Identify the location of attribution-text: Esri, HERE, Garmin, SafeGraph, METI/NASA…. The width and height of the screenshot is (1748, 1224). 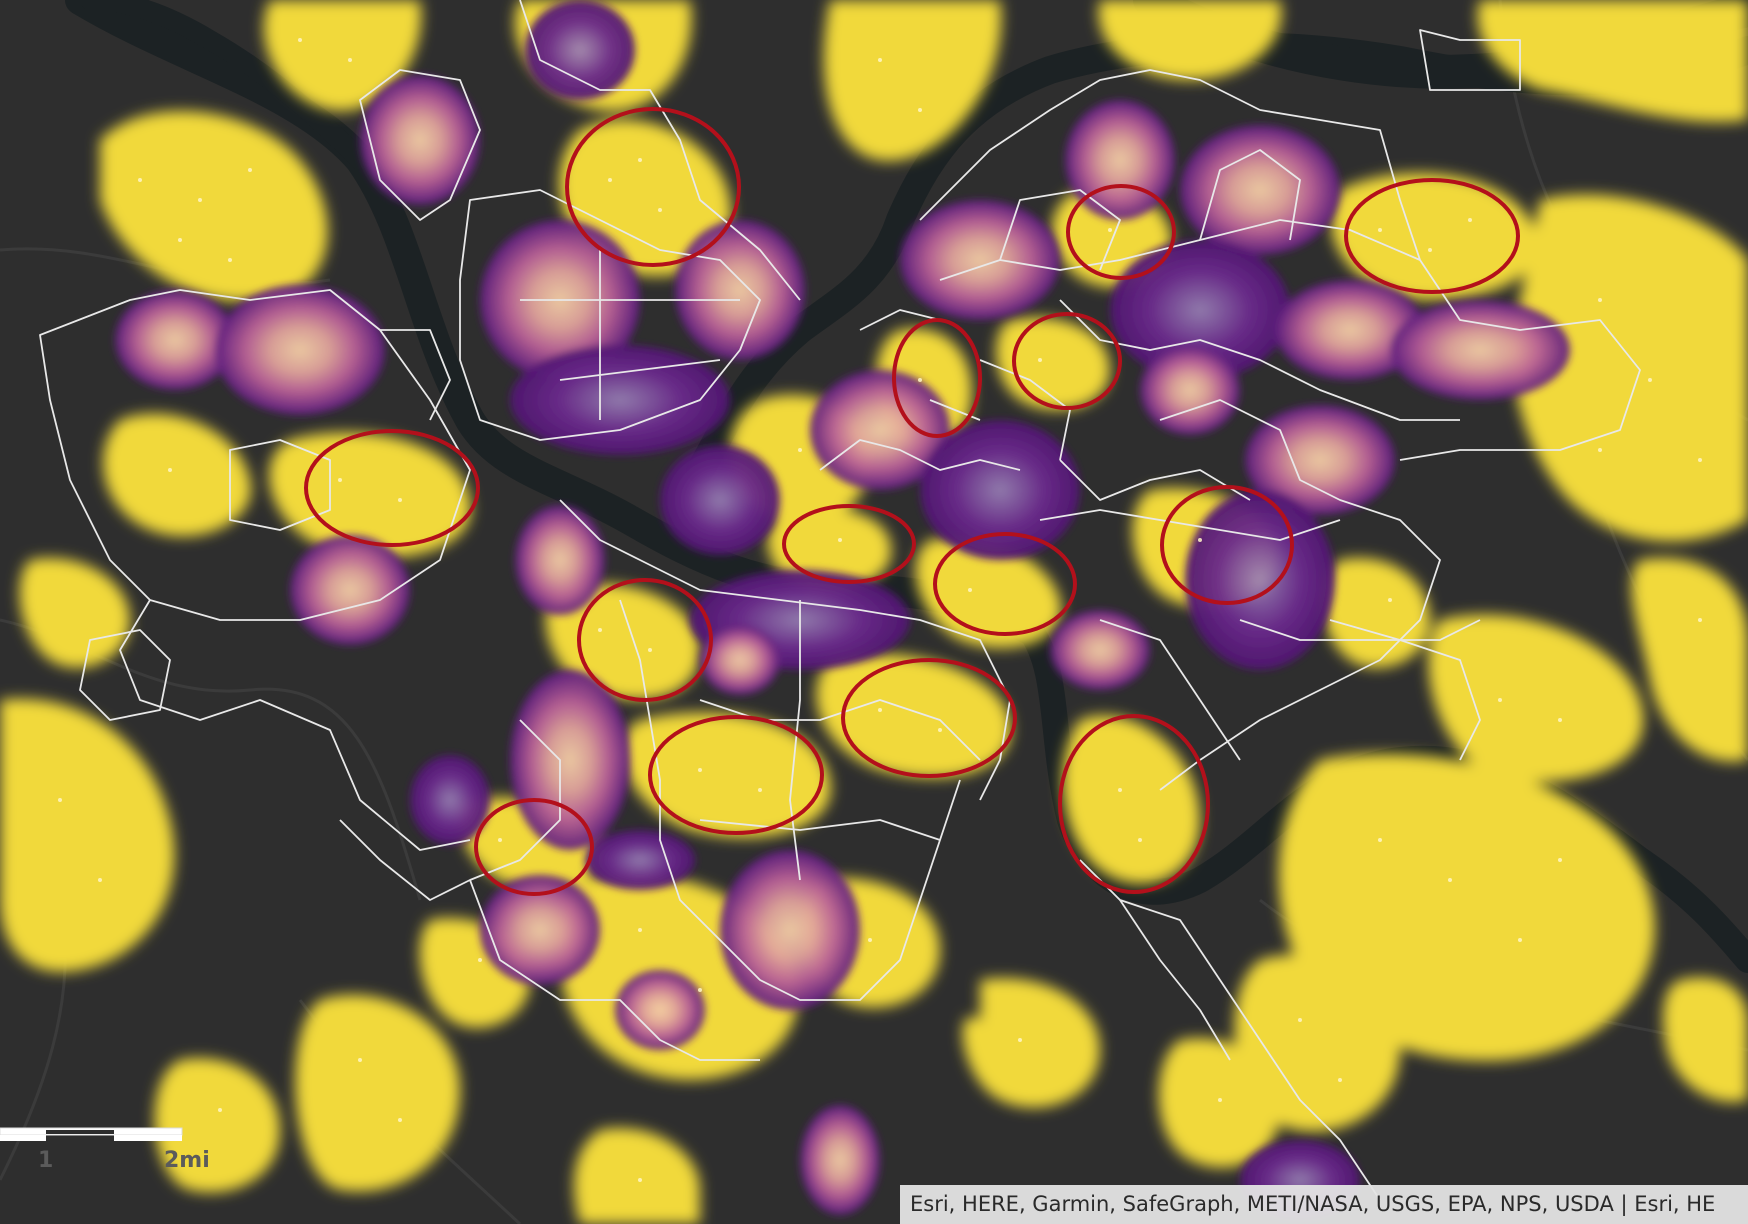
(1324, 1204).